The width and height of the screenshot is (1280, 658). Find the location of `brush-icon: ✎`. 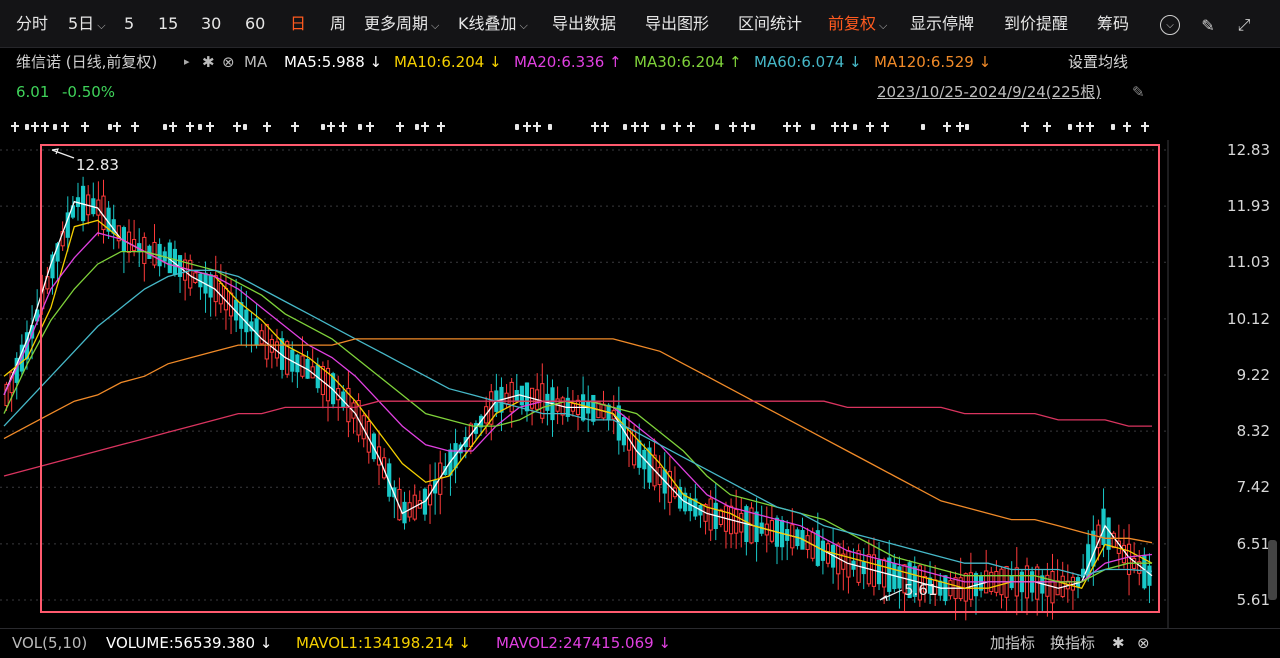

brush-icon: ✎ is located at coordinates (1208, 25).